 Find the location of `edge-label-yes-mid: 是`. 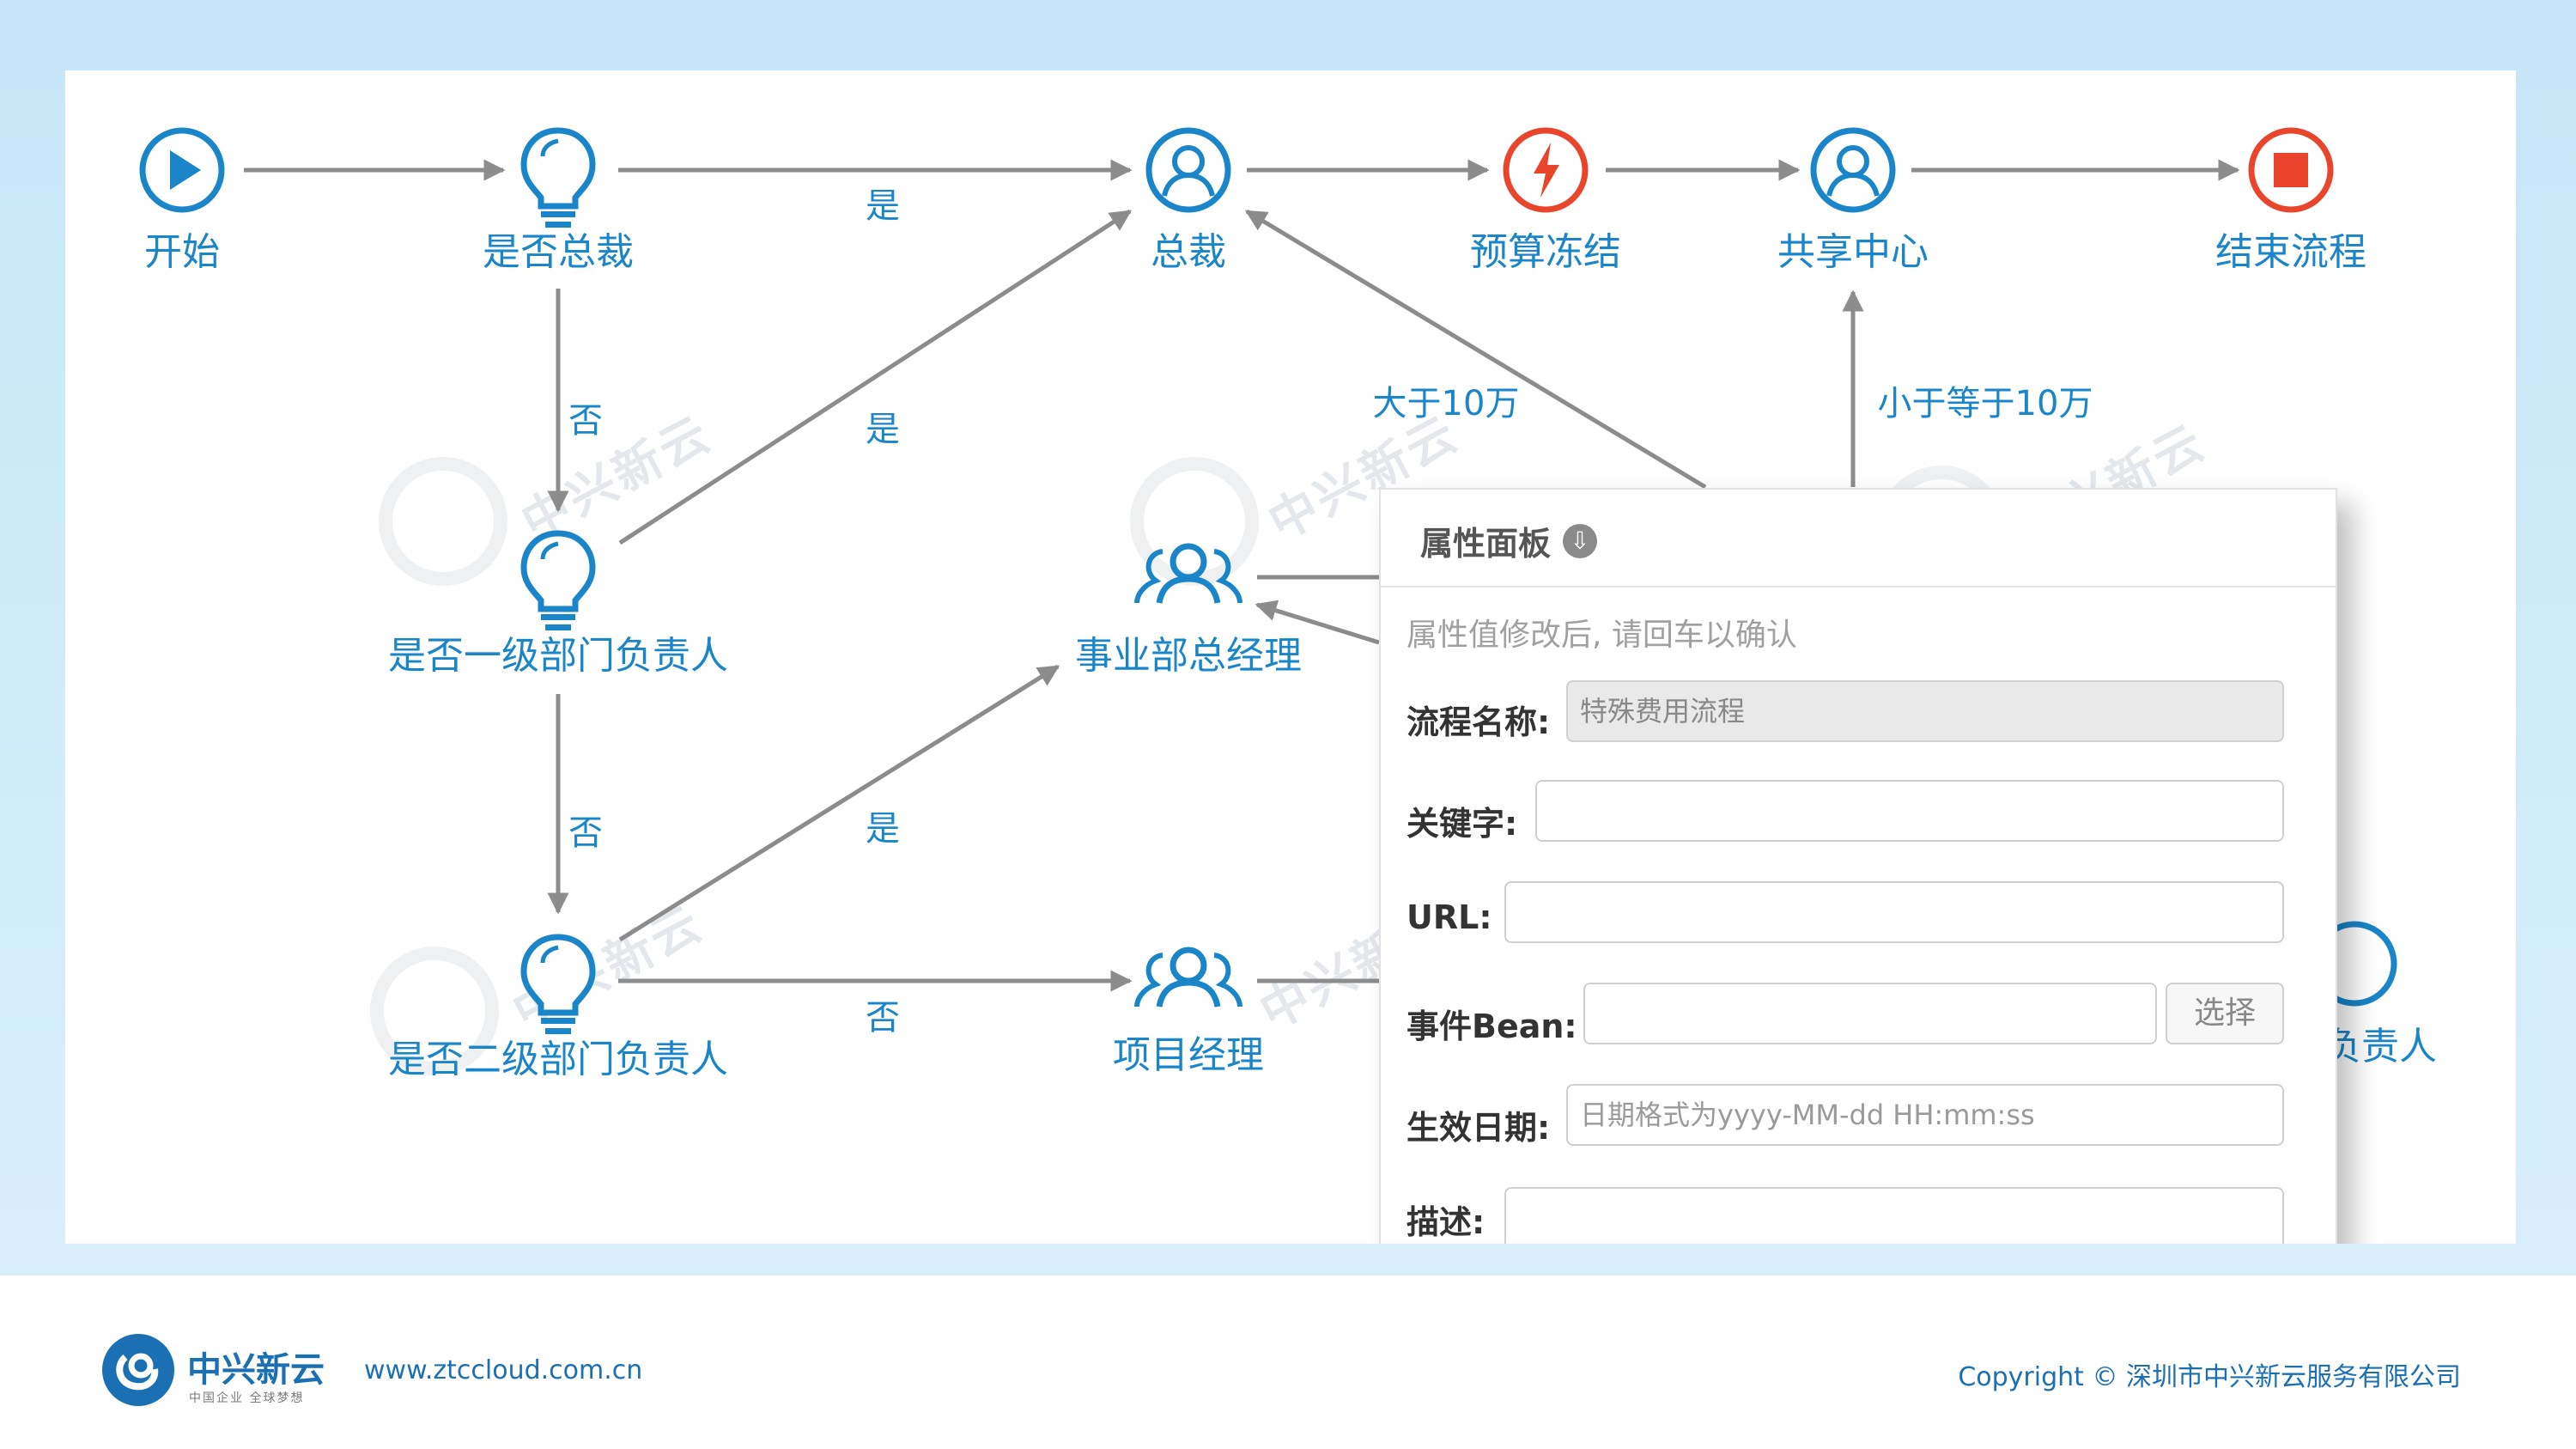

edge-label-yes-mid: 是 is located at coordinates (883, 429).